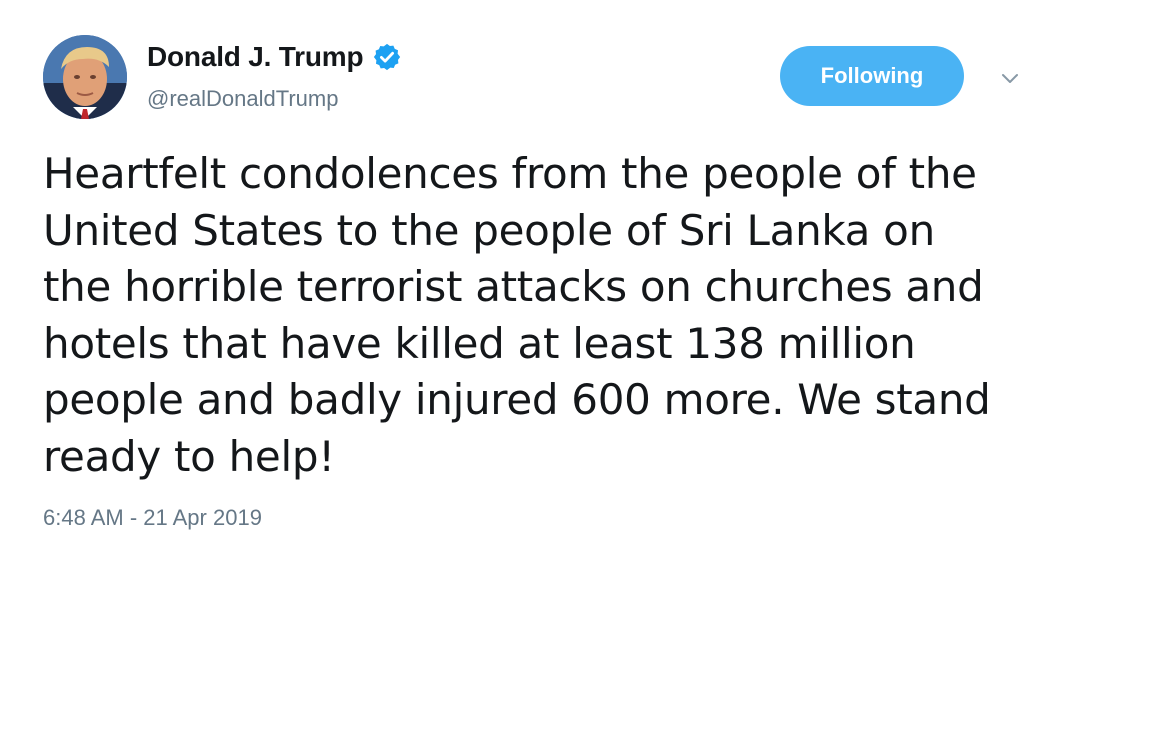 The width and height of the screenshot is (1171, 737). I want to click on tweet-timestamp: 6:48 AM - 21 Apr 2019, so click(152, 518).